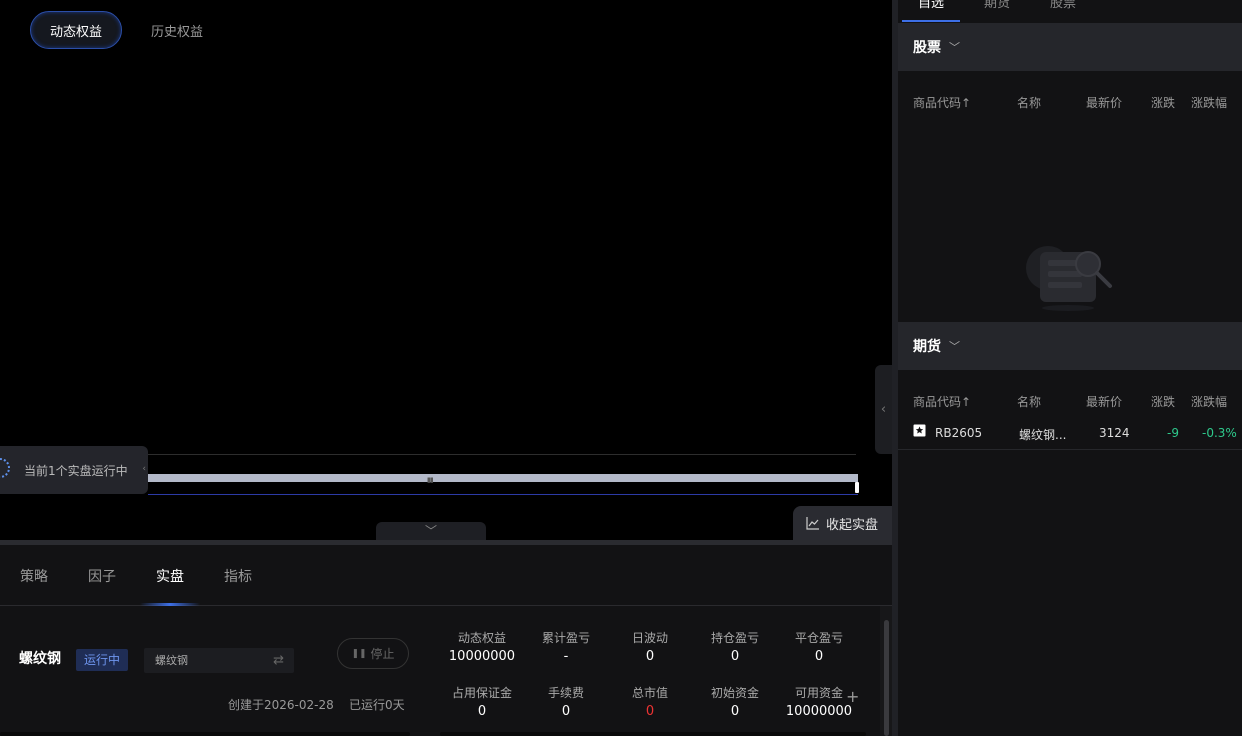 Image resolution: width=1242 pixels, height=736 pixels. Describe the element at coordinates (377, 705) in the screenshot. I see `runtime-days: 已运行0天` at that location.